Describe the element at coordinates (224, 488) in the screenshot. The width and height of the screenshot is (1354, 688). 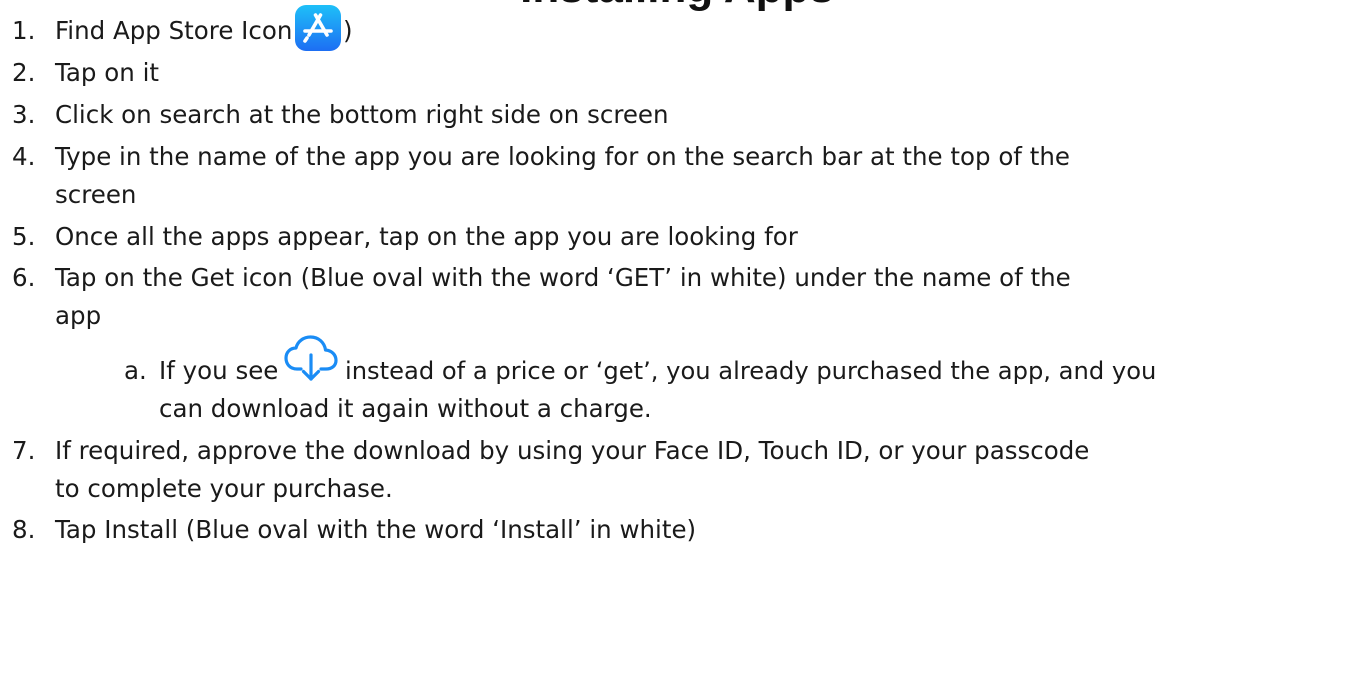
I see `step-text-continued: to complete your purchase.` at that location.